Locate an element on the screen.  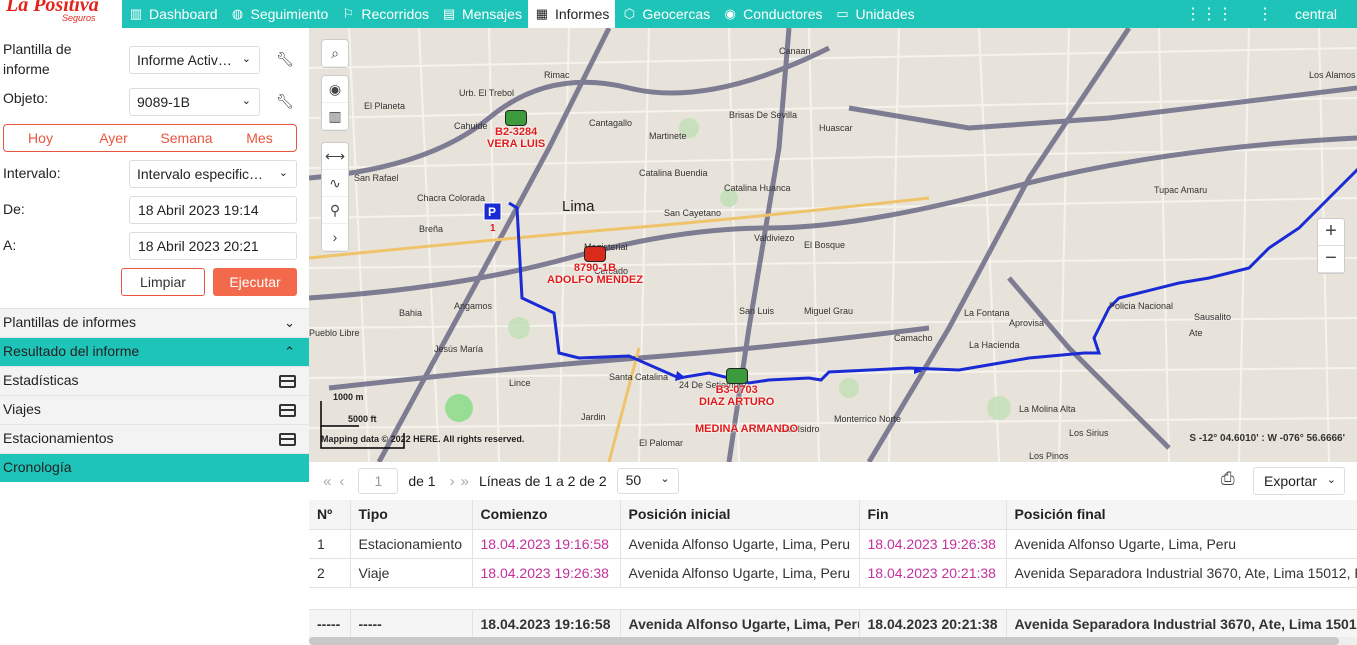
result-item-0: Estadísticas is located at coordinates (154, 380).